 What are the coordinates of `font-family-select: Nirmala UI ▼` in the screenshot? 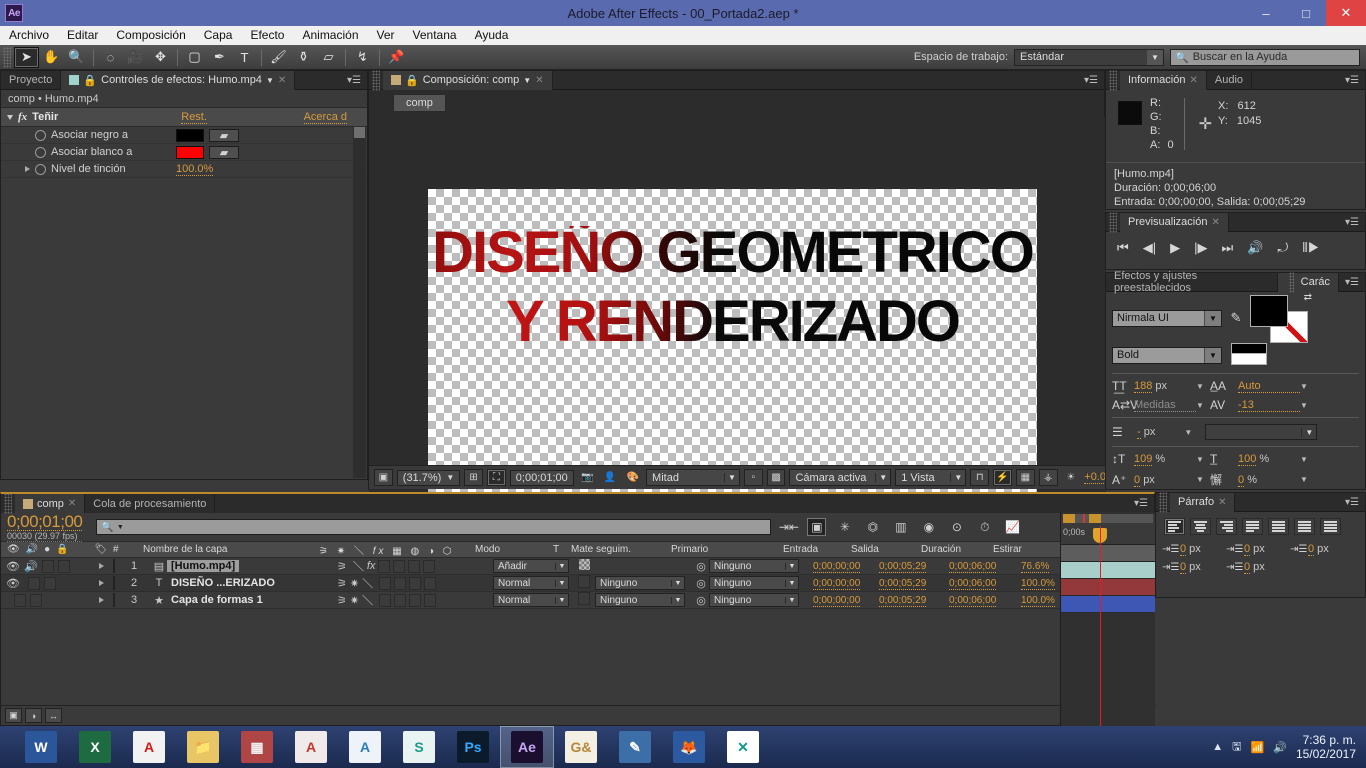 It's located at (1167, 318).